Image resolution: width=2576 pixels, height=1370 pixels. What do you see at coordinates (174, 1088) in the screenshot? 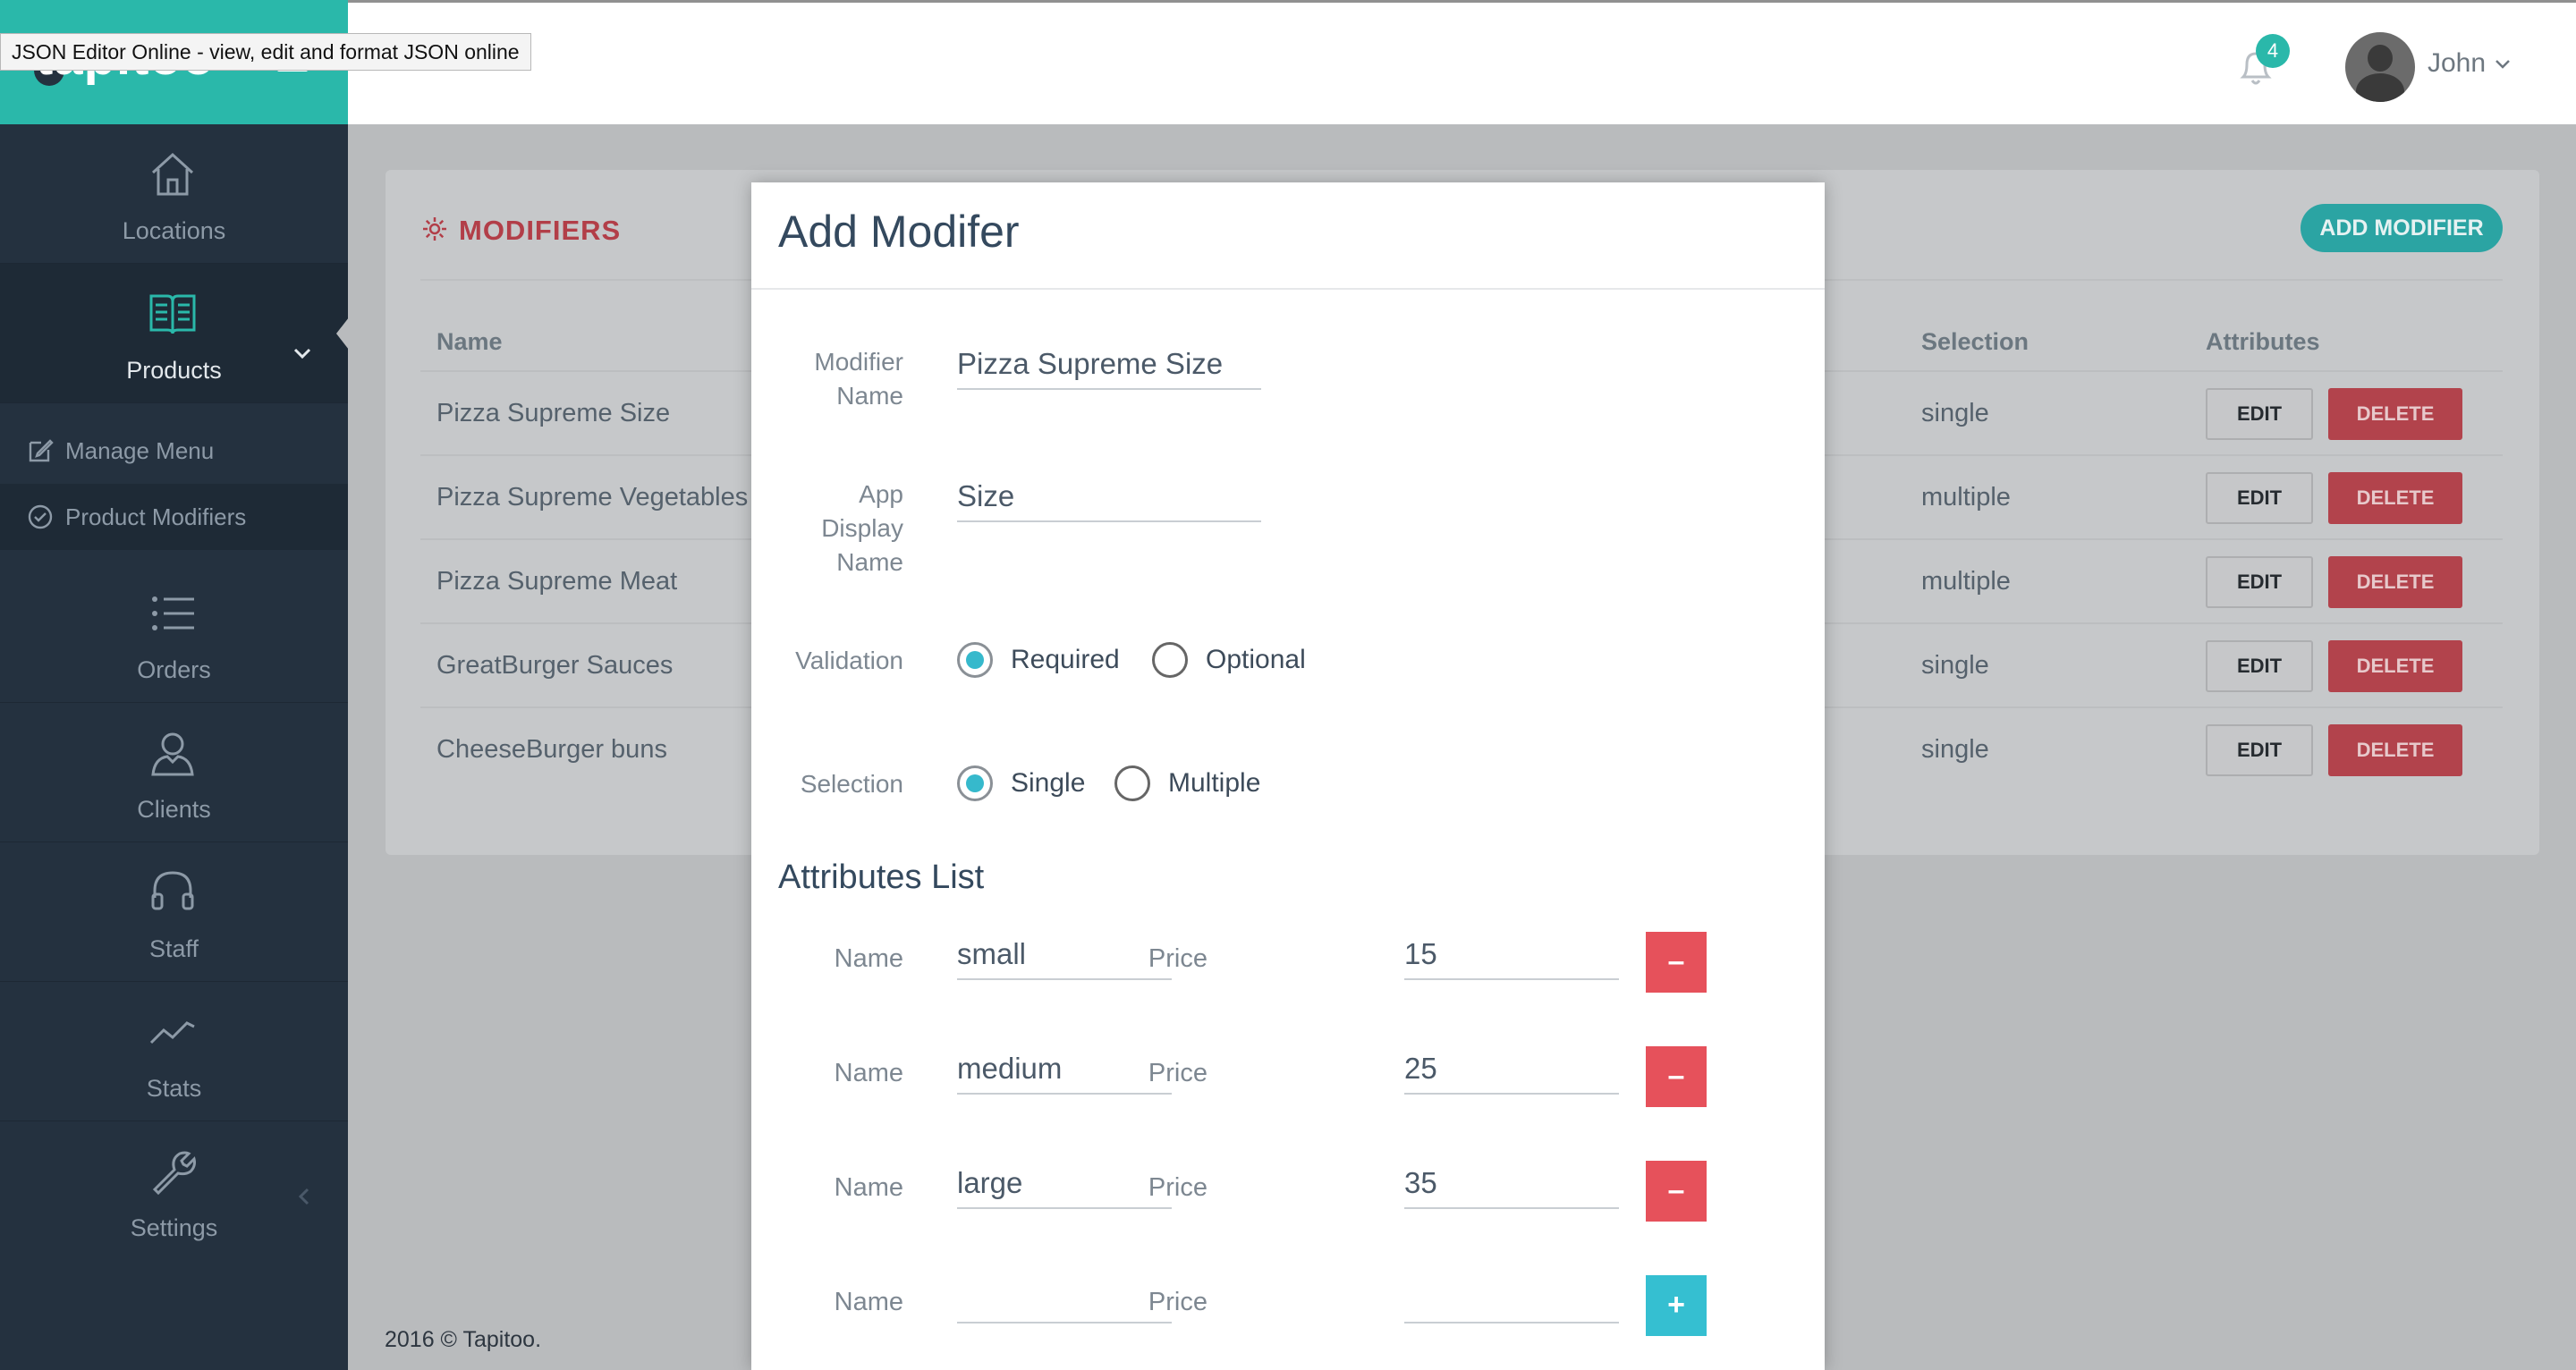
I see `sidebar-item-label: Stats` at bounding box center [174, 1088].